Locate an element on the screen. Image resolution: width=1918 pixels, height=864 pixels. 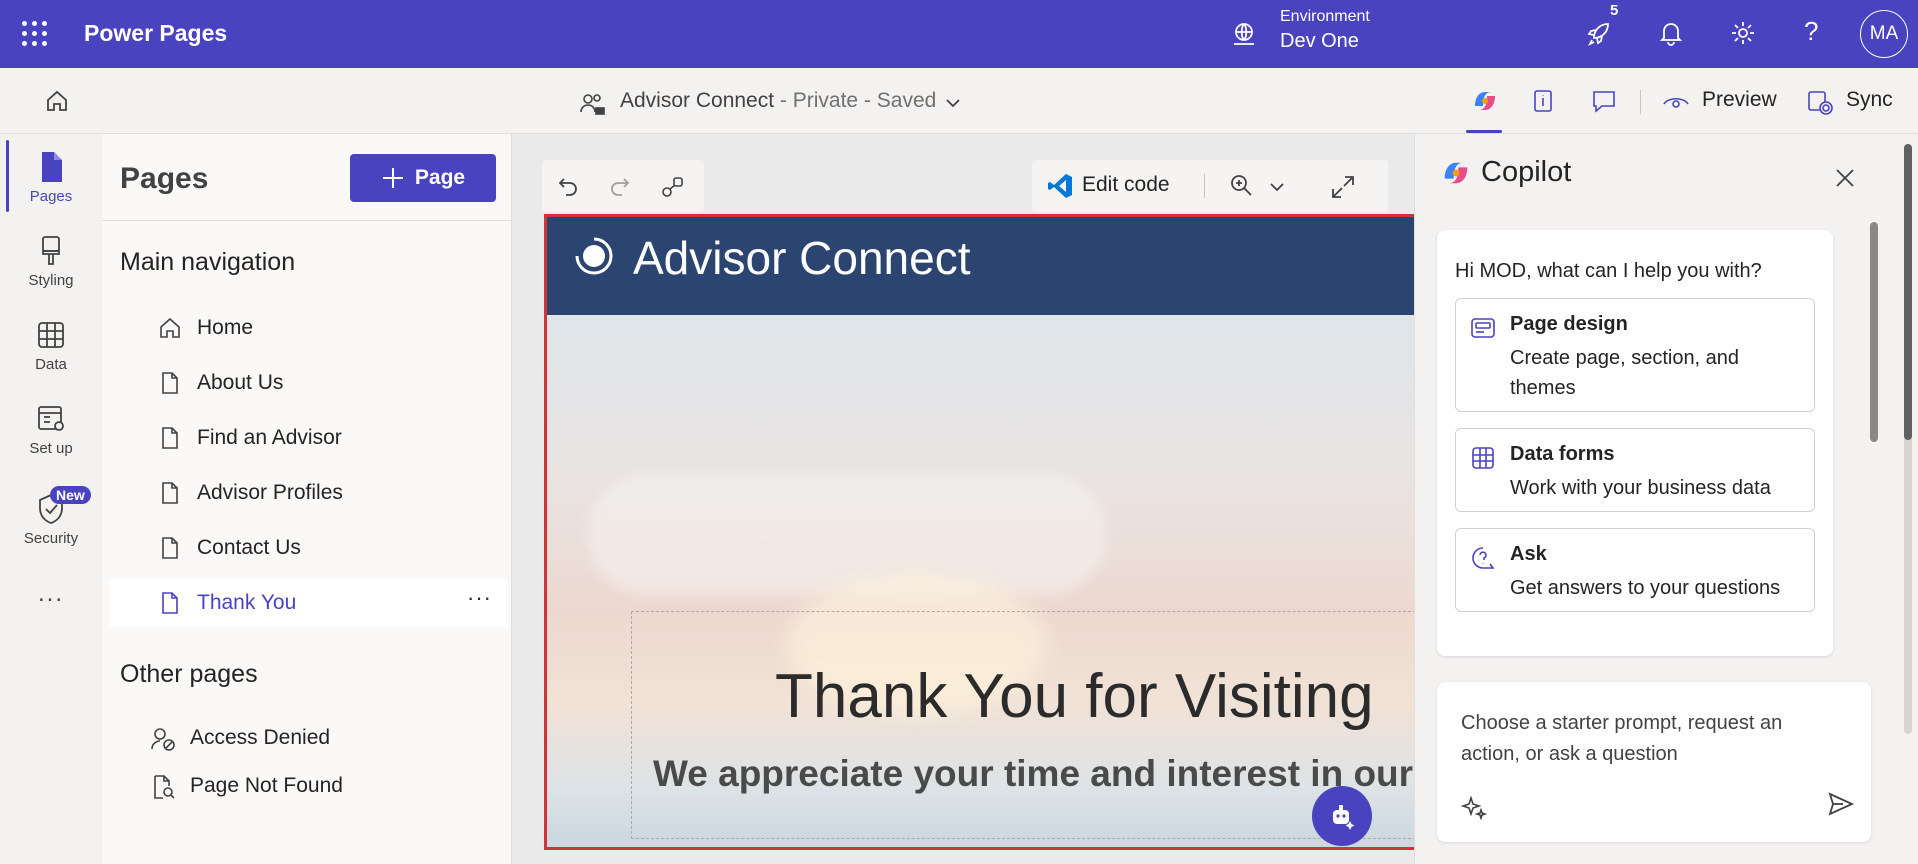
nav-item-contact-us: Contact Us is located at coordinates (308, 548).